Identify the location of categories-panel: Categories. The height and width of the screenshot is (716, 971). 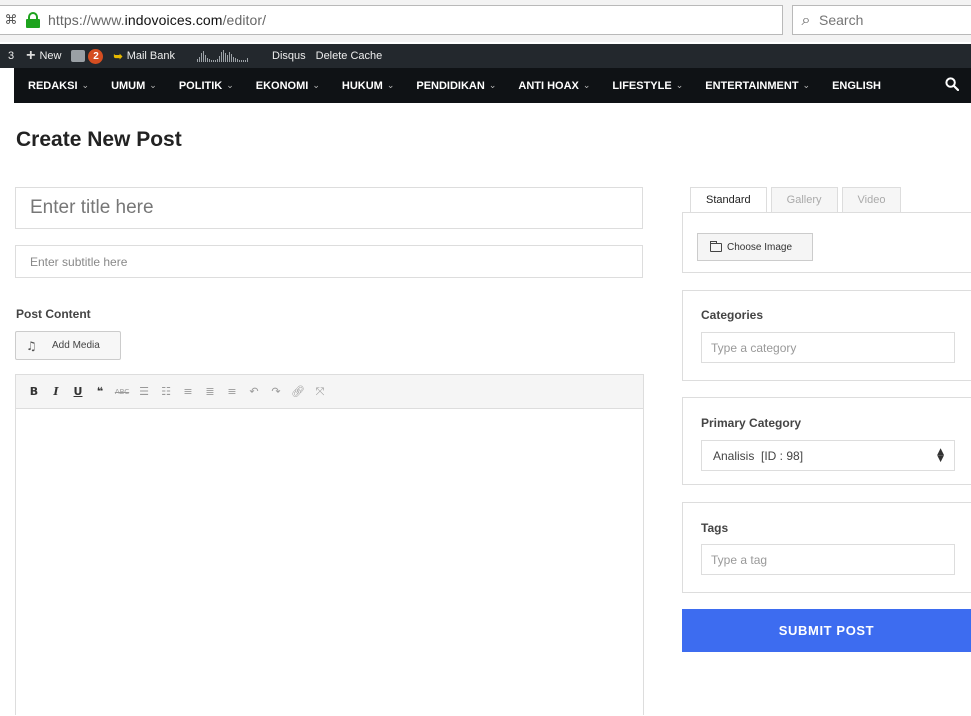
(826, 335).